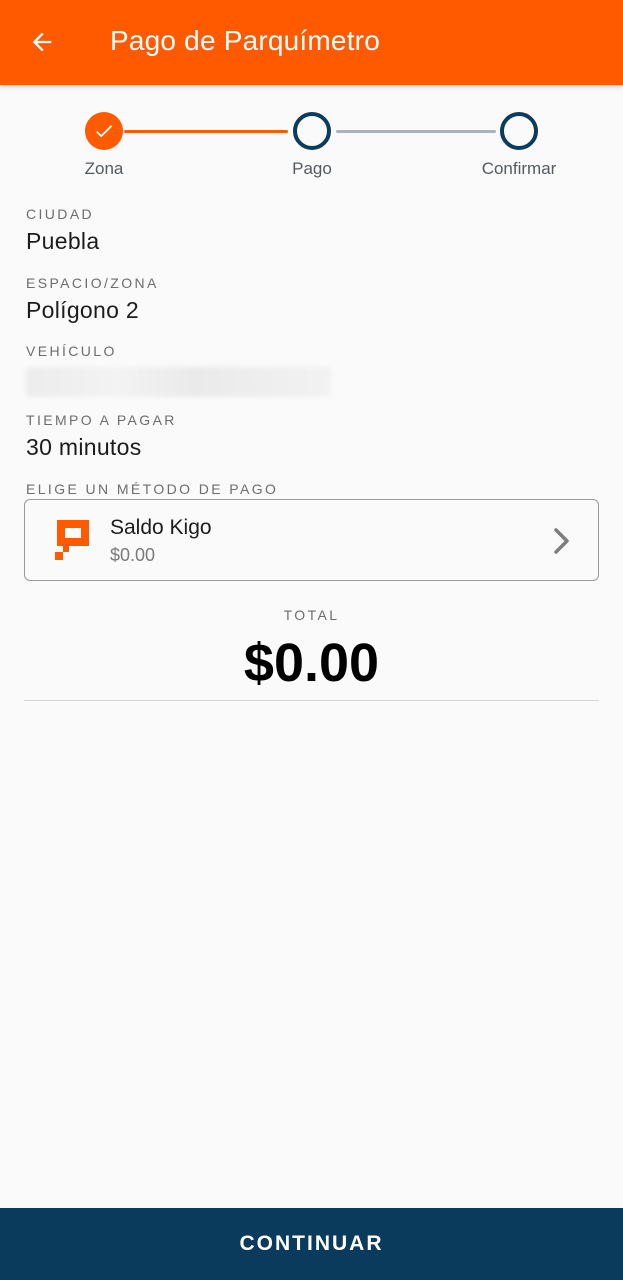 Image resolution: width=623 pixels, height=1280 pixels. Describe the element at coordinates (82, 310) in the screenshot. I see `zone-value: Polígono 2` at that location.